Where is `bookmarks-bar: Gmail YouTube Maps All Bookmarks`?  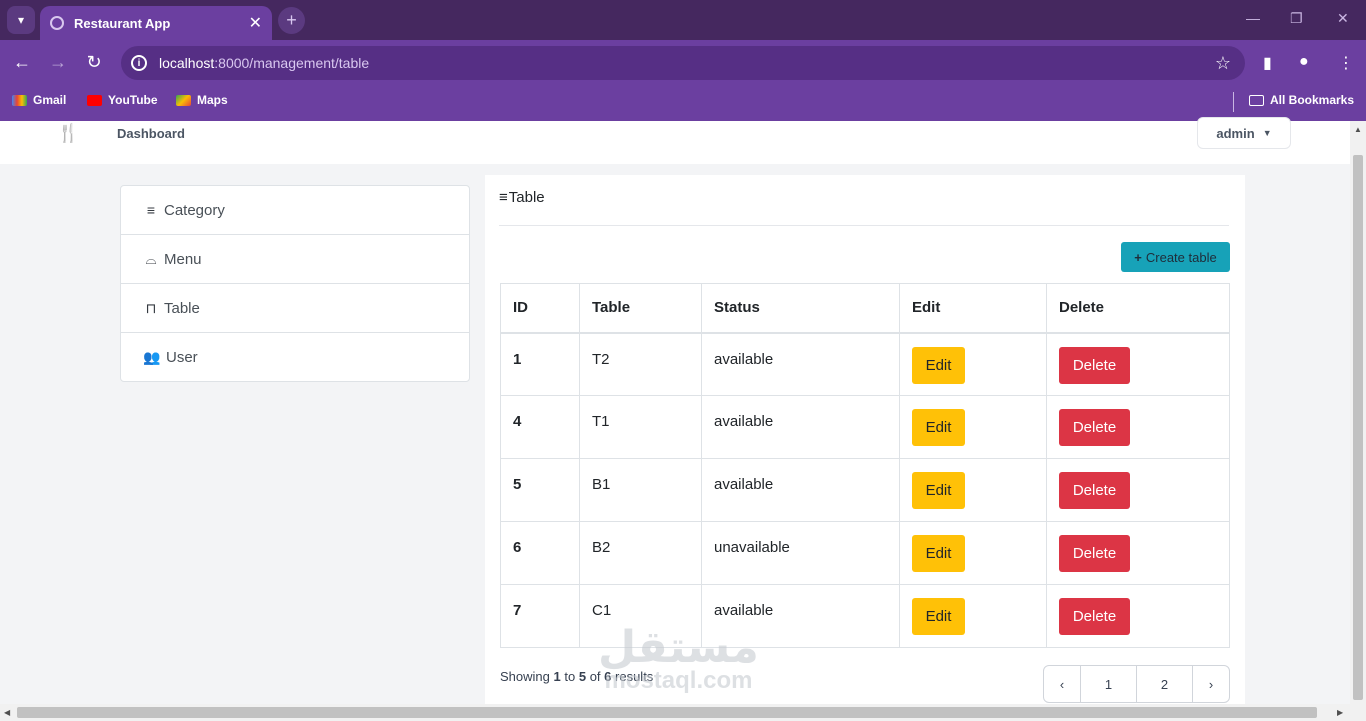
bookmarks-bar: Gmail YouTube Maps All Bookmarks is located at coordinates (683, 103).